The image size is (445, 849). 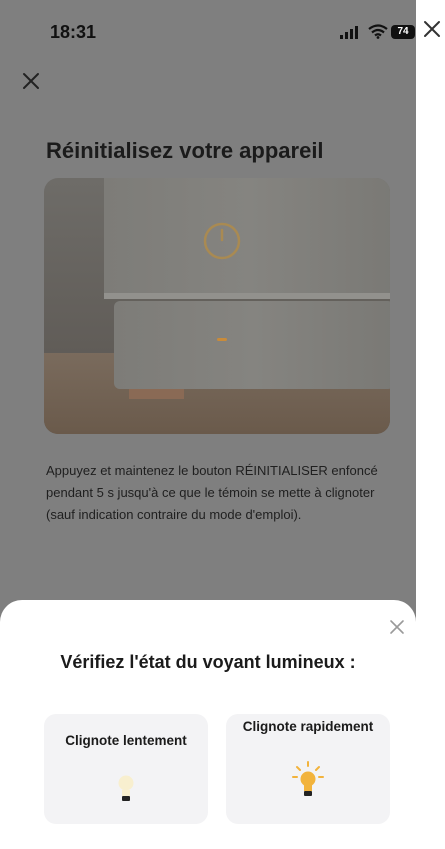 I want to click on wifi-icon, so click(x=378, y=31).